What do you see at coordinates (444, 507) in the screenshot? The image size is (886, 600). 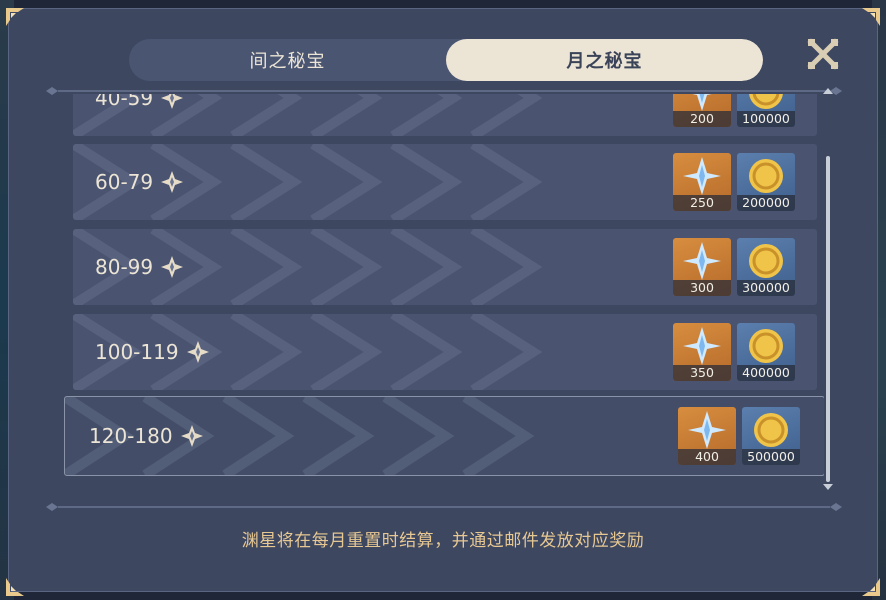 I see `divider-ornament` at bounding box center [444, 507].